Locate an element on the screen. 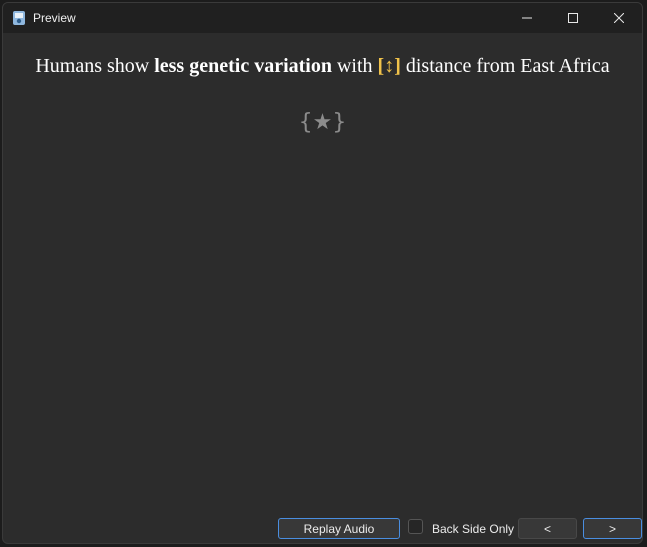 The image size is (647, 547). anki-icon is located at coordinates (19, 18).